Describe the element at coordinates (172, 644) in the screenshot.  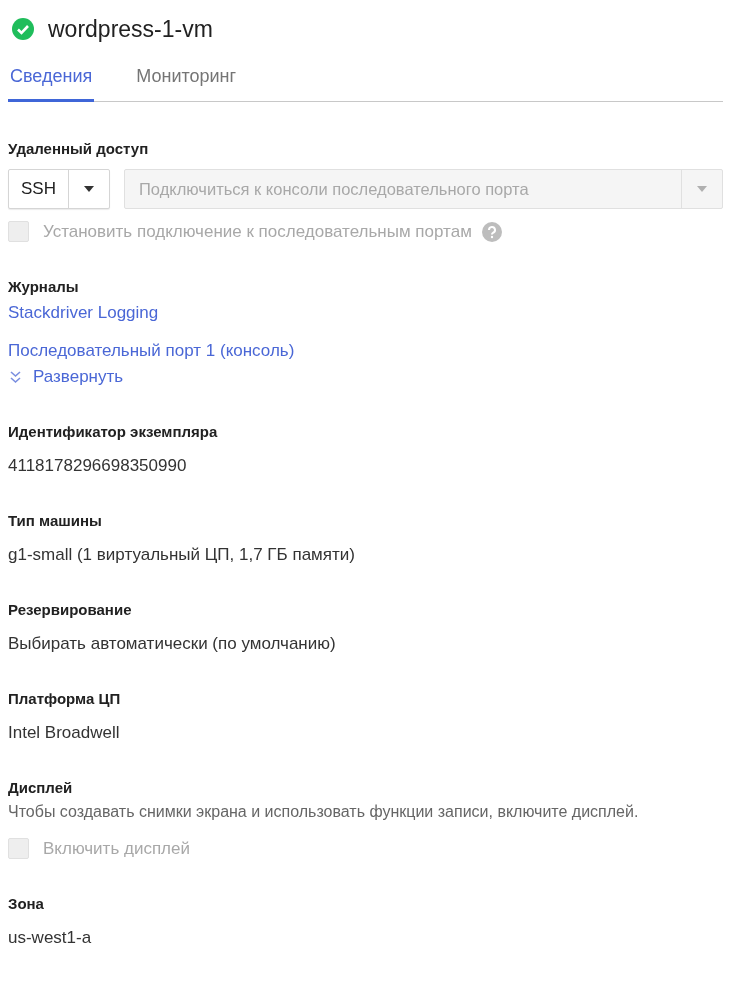
I see `field-value: Выбирать автоматически (по умолчанию)` at that location.